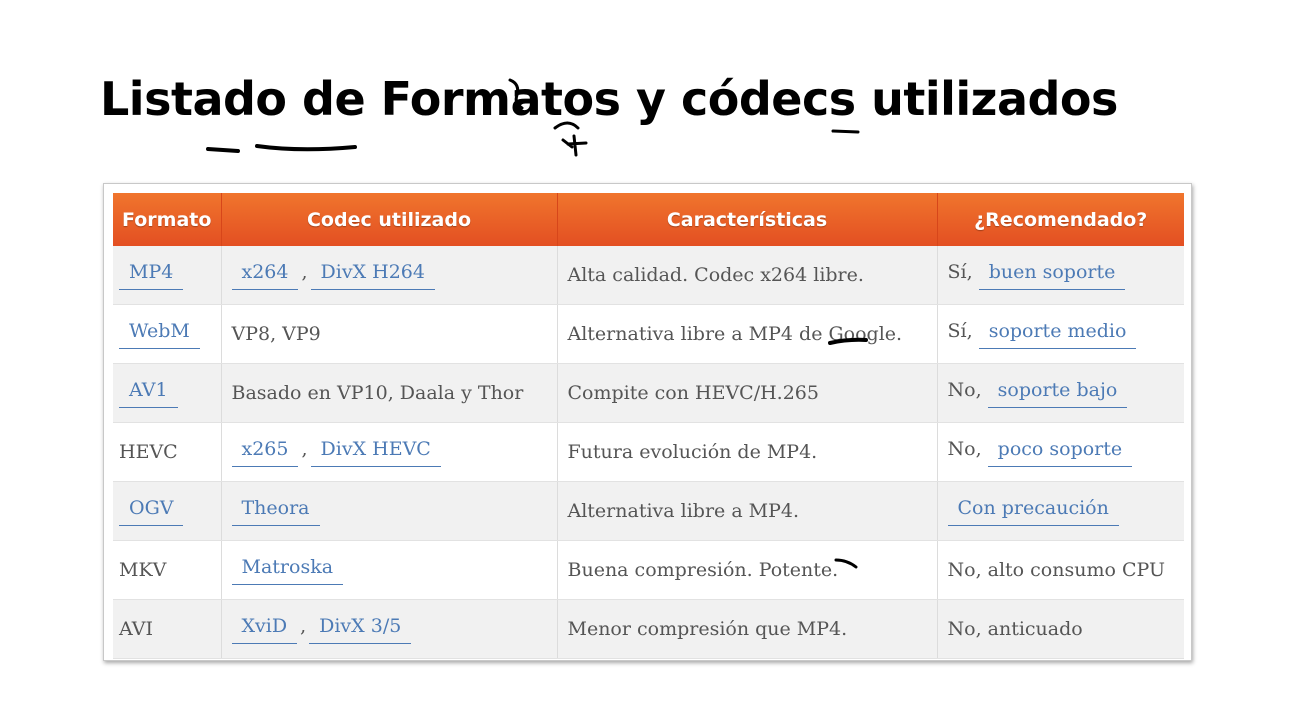 The width and height of the screenshot is (1296, 727). I want to click on codec-cell: Basado en VP10, Daala y Thor, so click(389, 393).